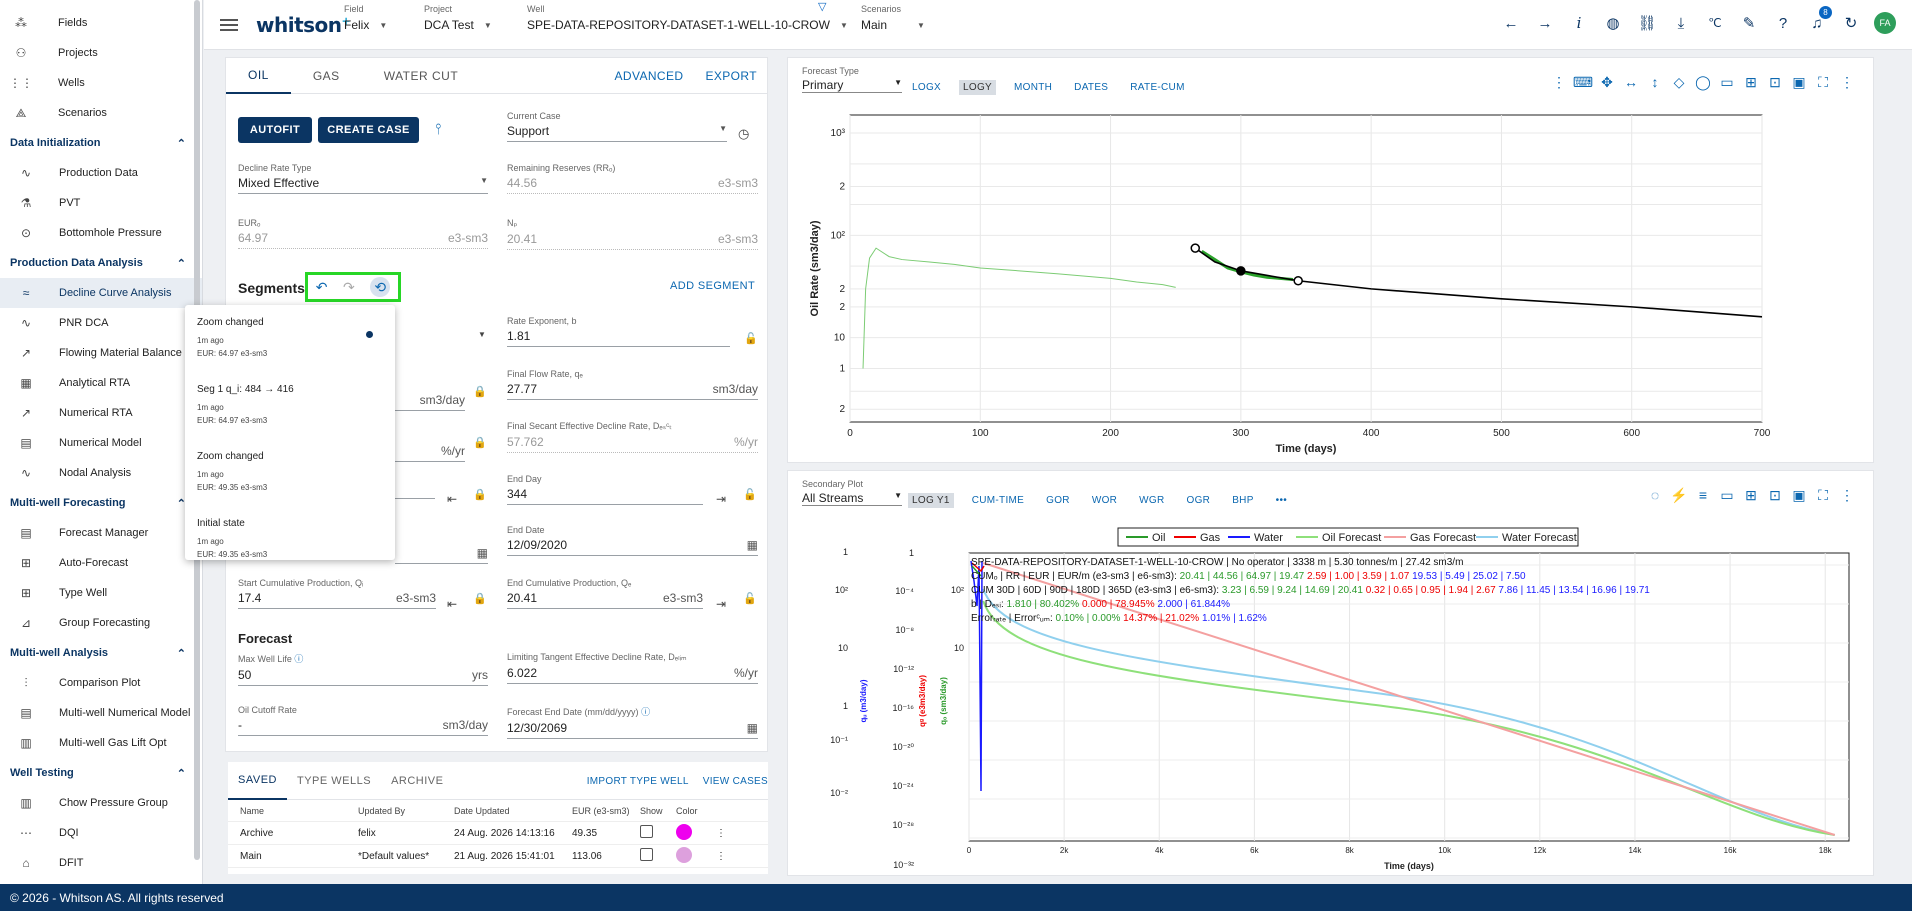 Image resolution: width=1912 pixels, height=911 pixels. I want to click on info-icon: i, so click(1579, 23).